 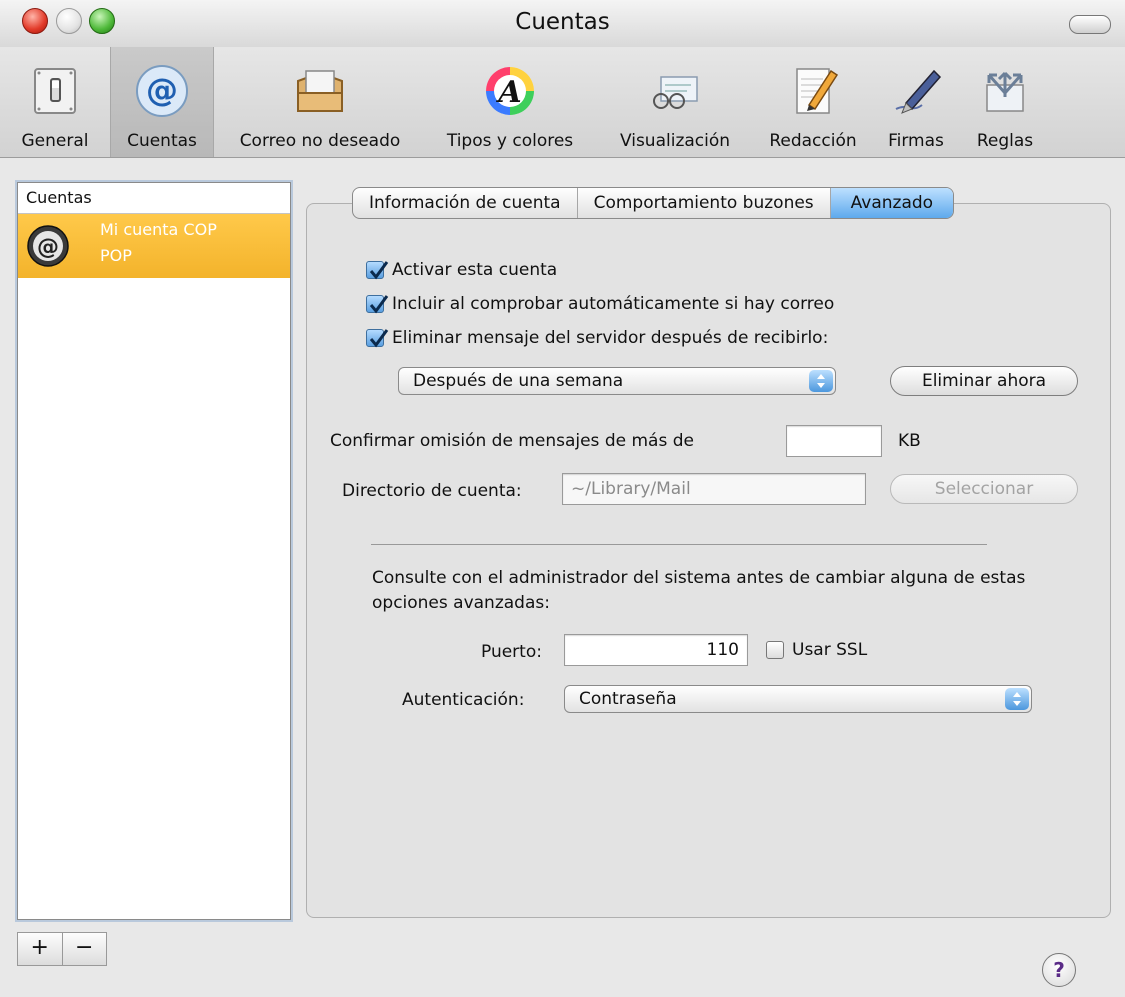 I want to click on toolbar-item-general: General, so click(x=55, y=102).